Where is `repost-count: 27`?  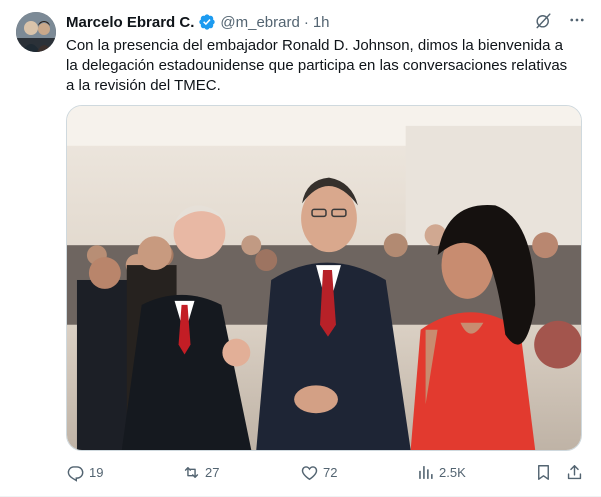 repost-count: 27 is located at coordinates (212, 472).